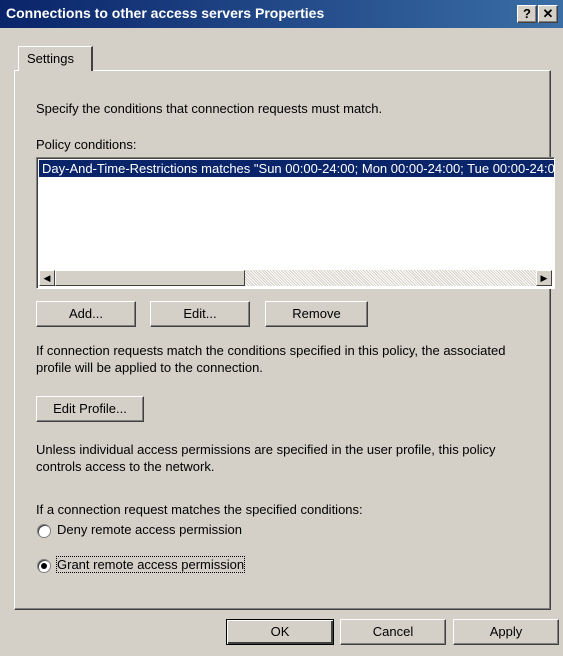 The image size is (563, 656). I want to click on apply-button: Apply, so click(506, 632).